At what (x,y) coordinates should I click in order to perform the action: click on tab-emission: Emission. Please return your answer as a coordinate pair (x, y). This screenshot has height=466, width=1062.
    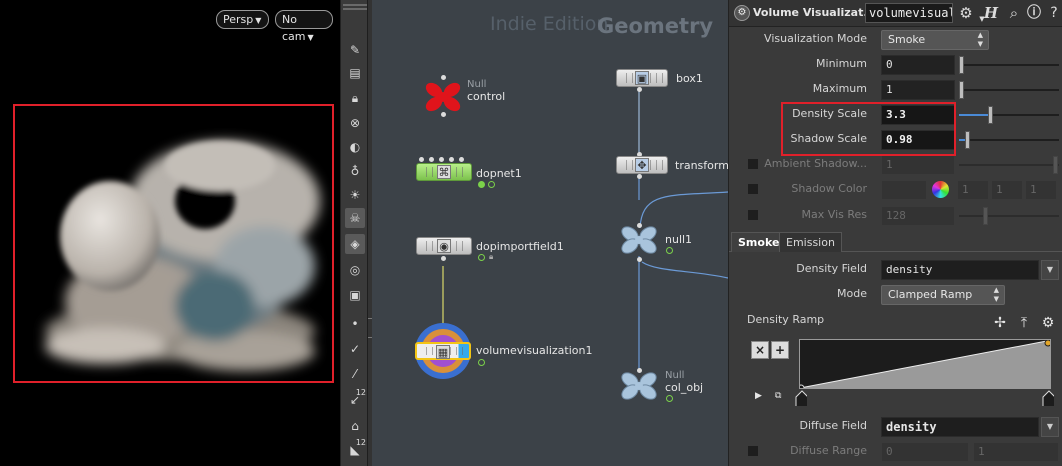
    Looking at the image, I should click on (810, 242).